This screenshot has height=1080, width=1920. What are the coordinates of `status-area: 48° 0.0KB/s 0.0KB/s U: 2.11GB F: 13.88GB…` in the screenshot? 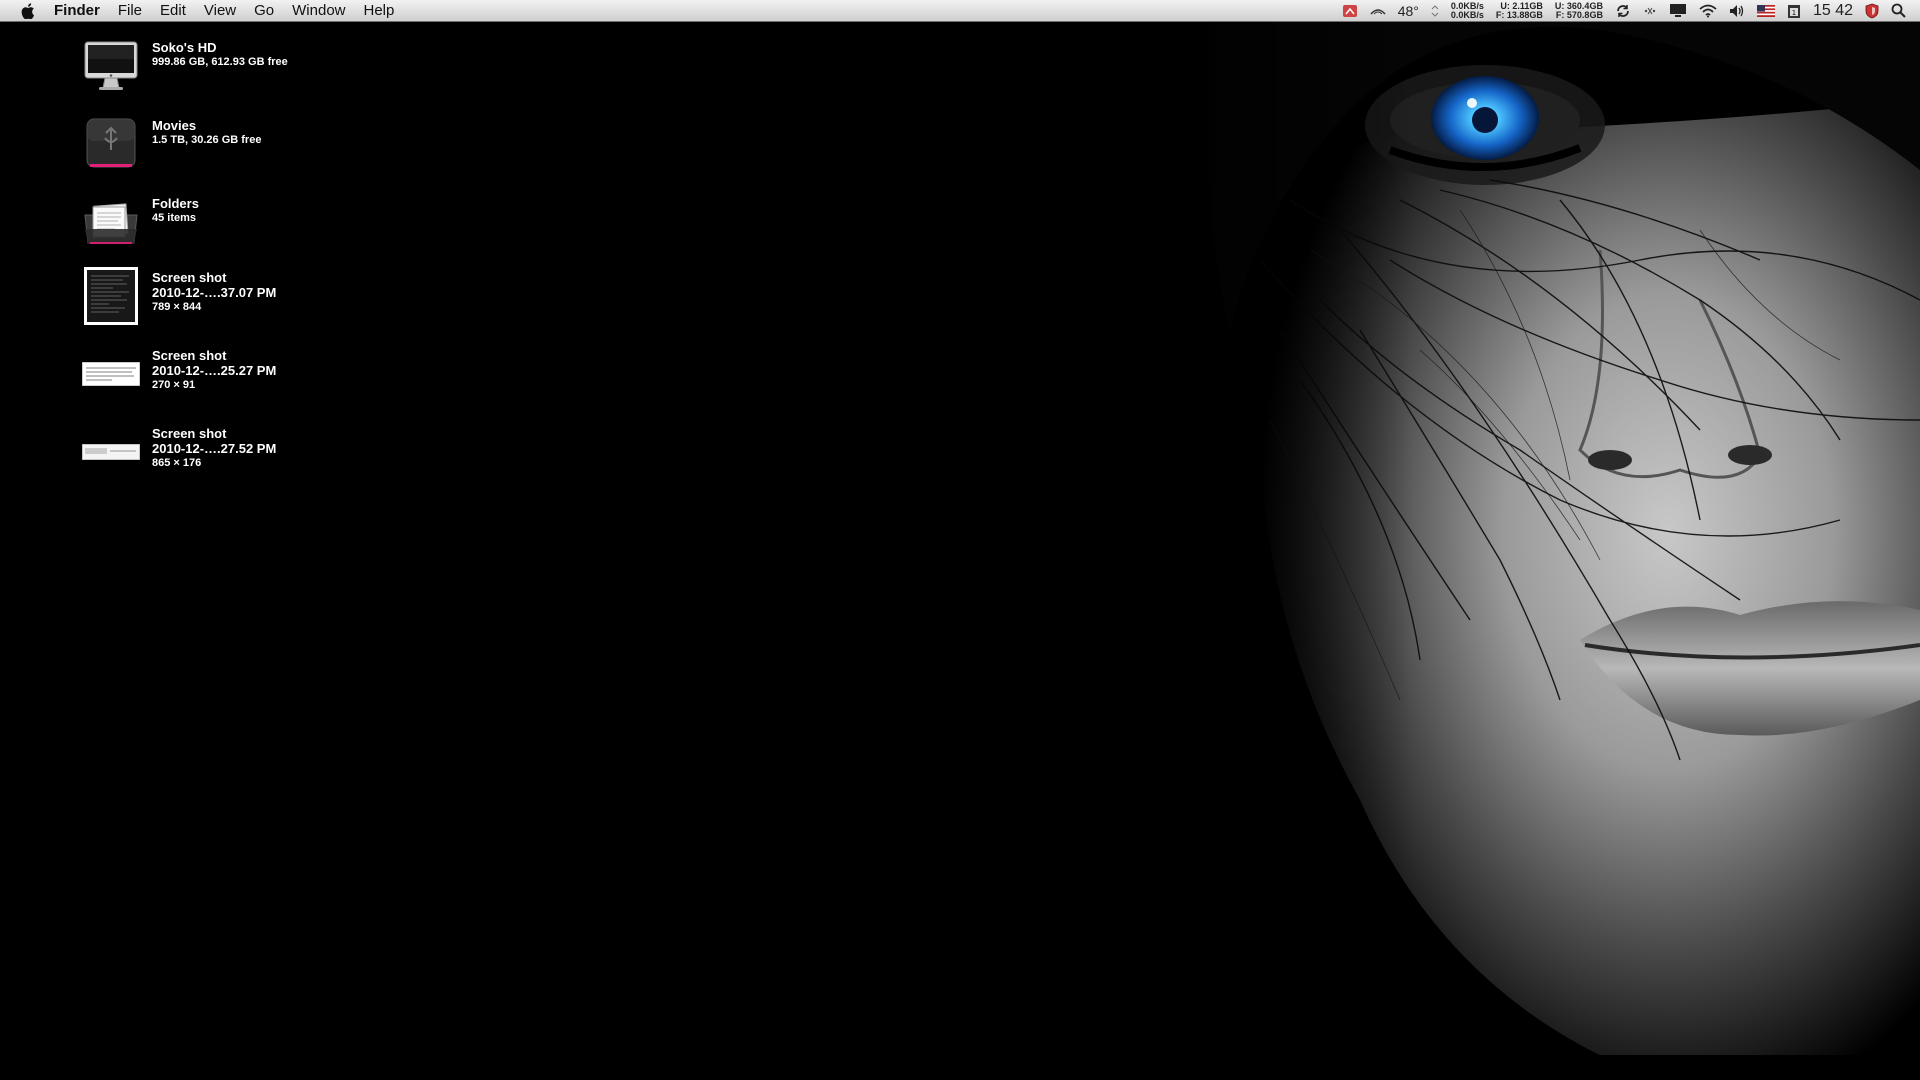 It's located at (1624, 10).